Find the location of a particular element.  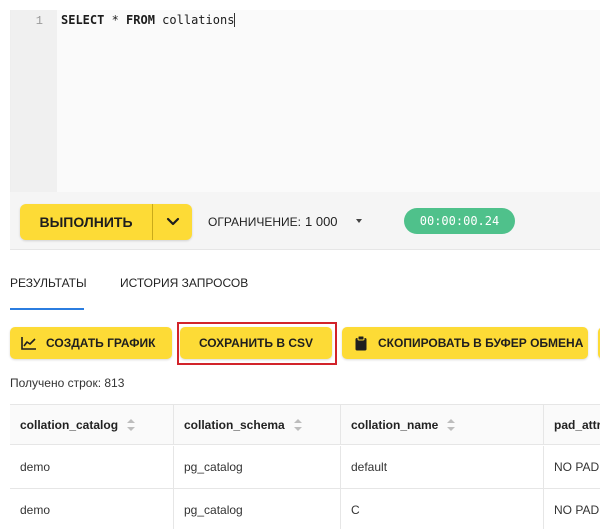

star-token: * is located at coordinates (115, 20).